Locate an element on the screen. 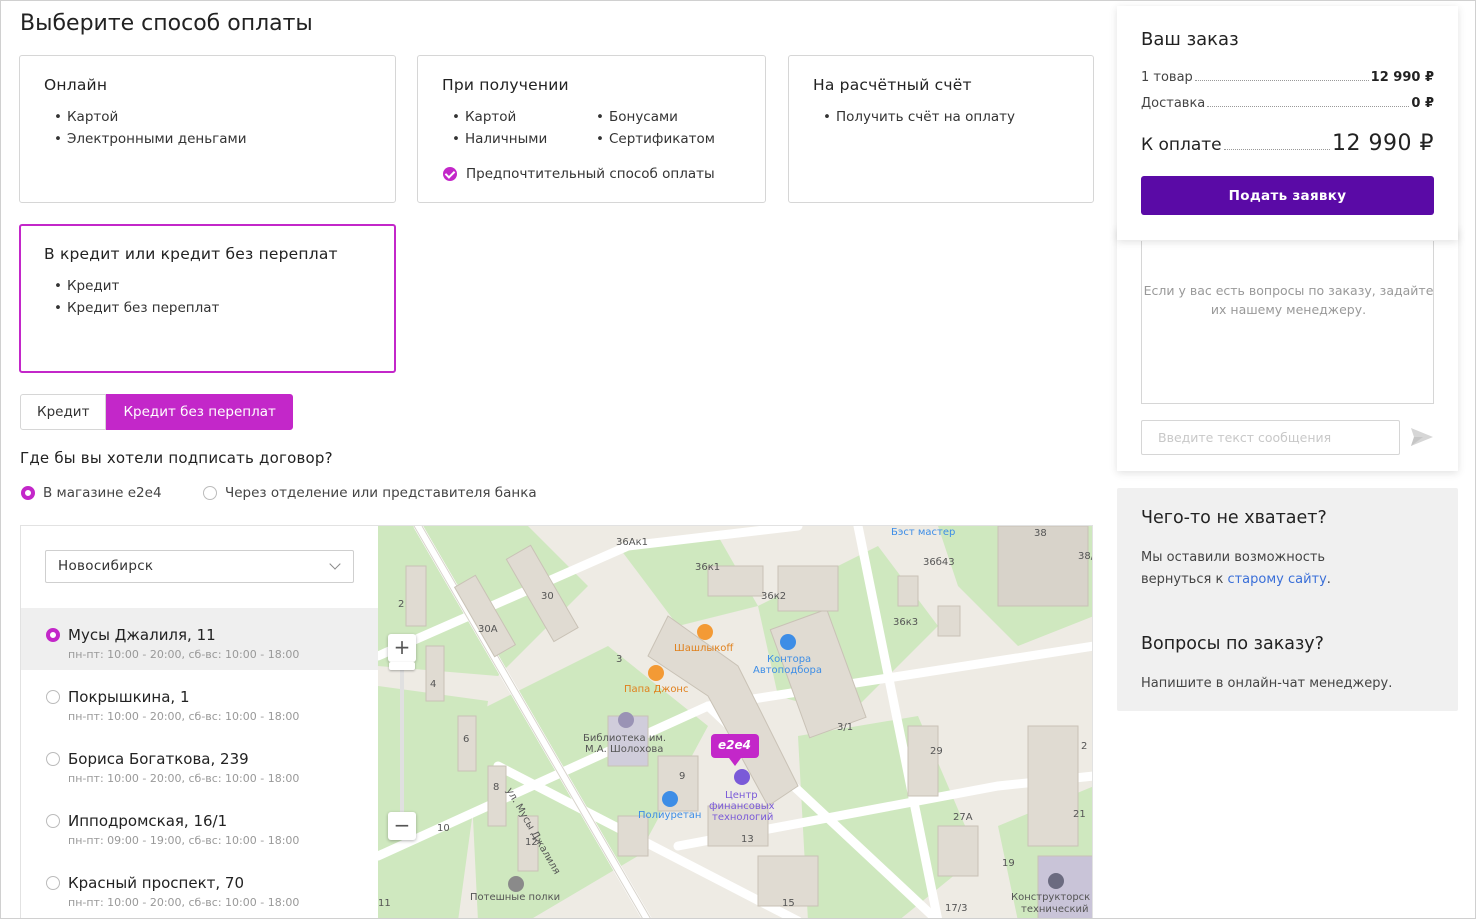 Image resolution: width=1476 pixels, height=919 pixels. questions-title: Вопросы по заказу? is located at coordinates (1232, 644).